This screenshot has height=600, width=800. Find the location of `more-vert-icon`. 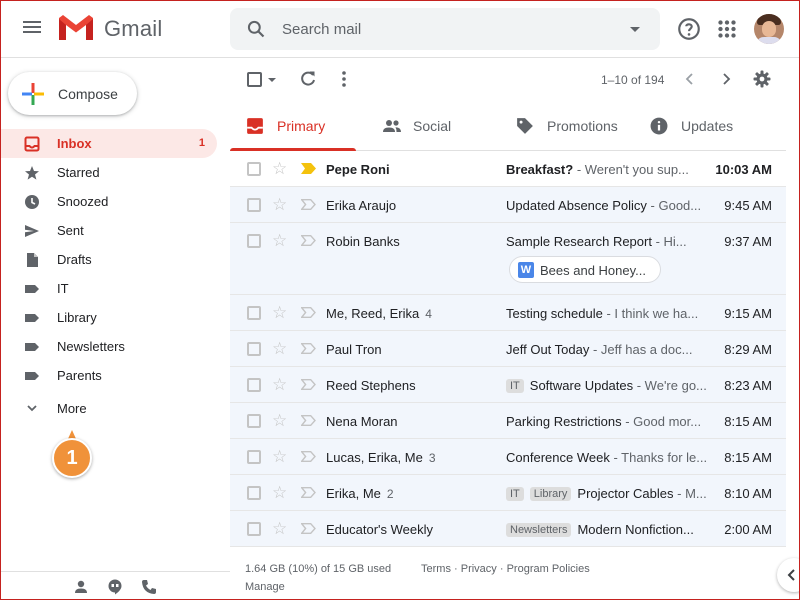

more-vert-icon is located at coordinates (344, 79).